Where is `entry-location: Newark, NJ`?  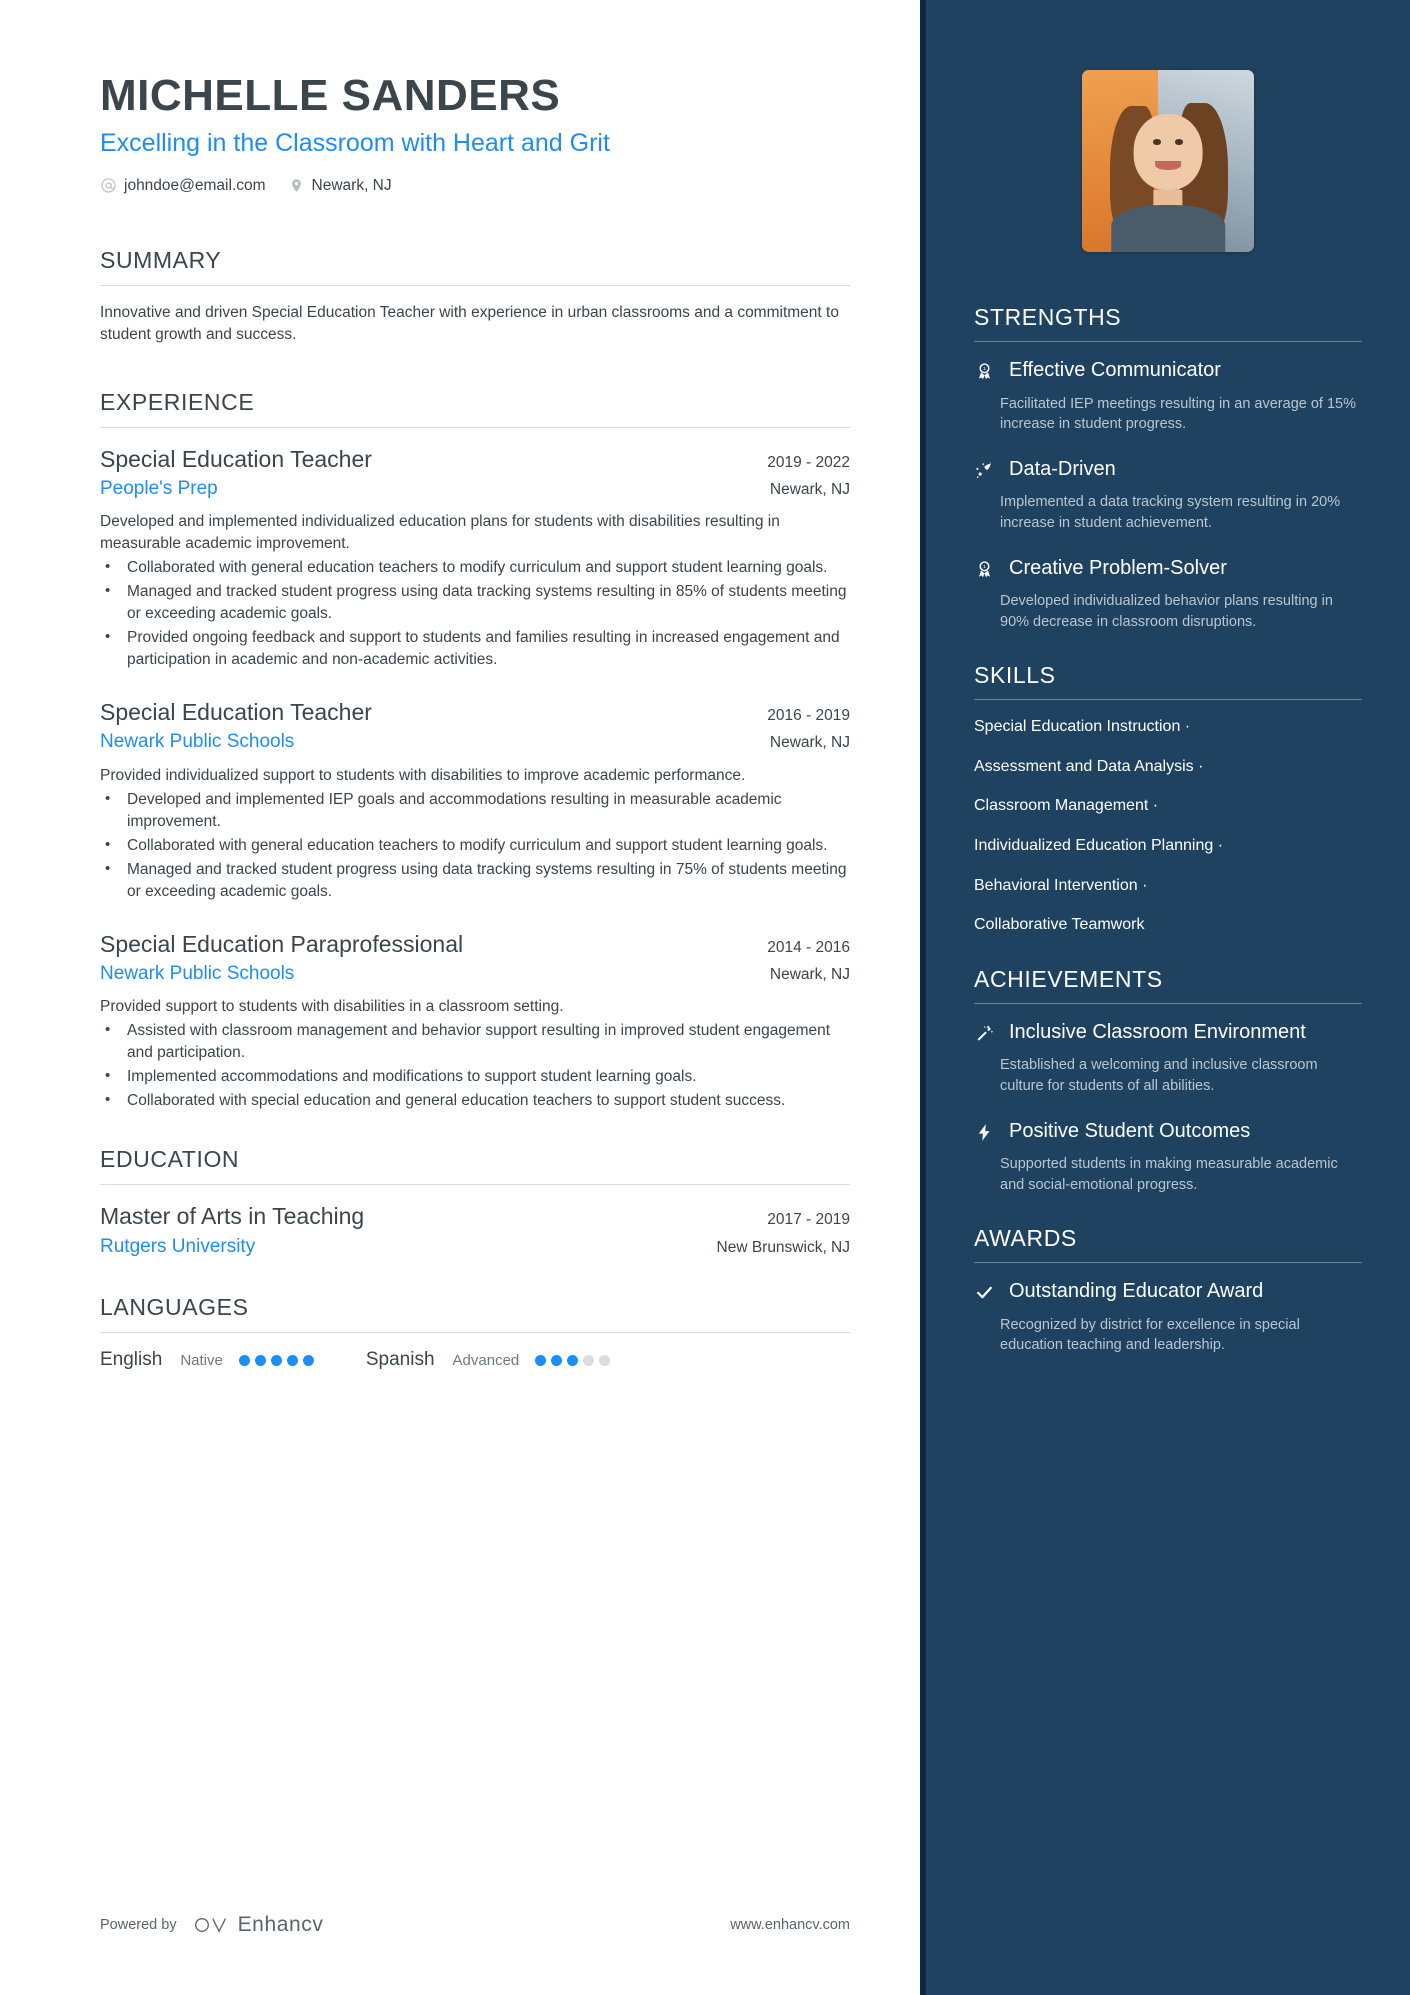
entry-location: Newark, NJ is located at coordinates (809, 489).